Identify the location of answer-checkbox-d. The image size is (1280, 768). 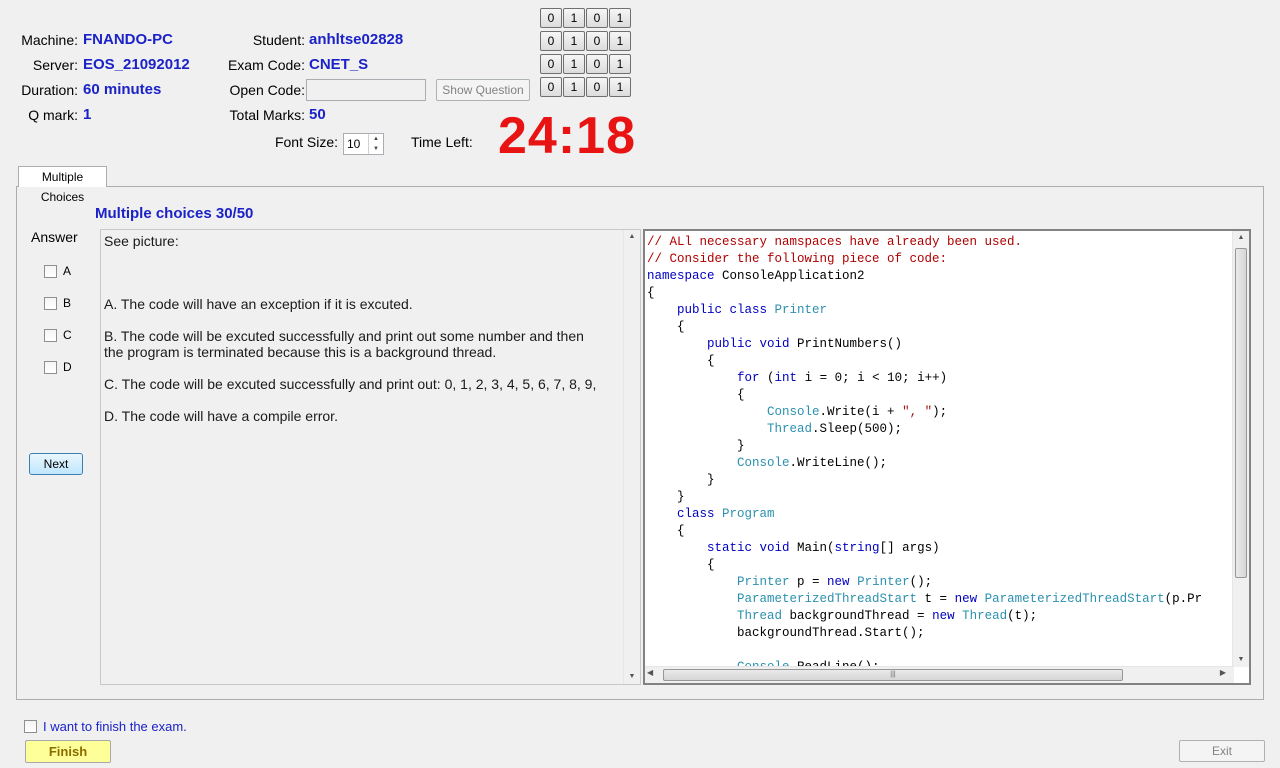
(50, 367).